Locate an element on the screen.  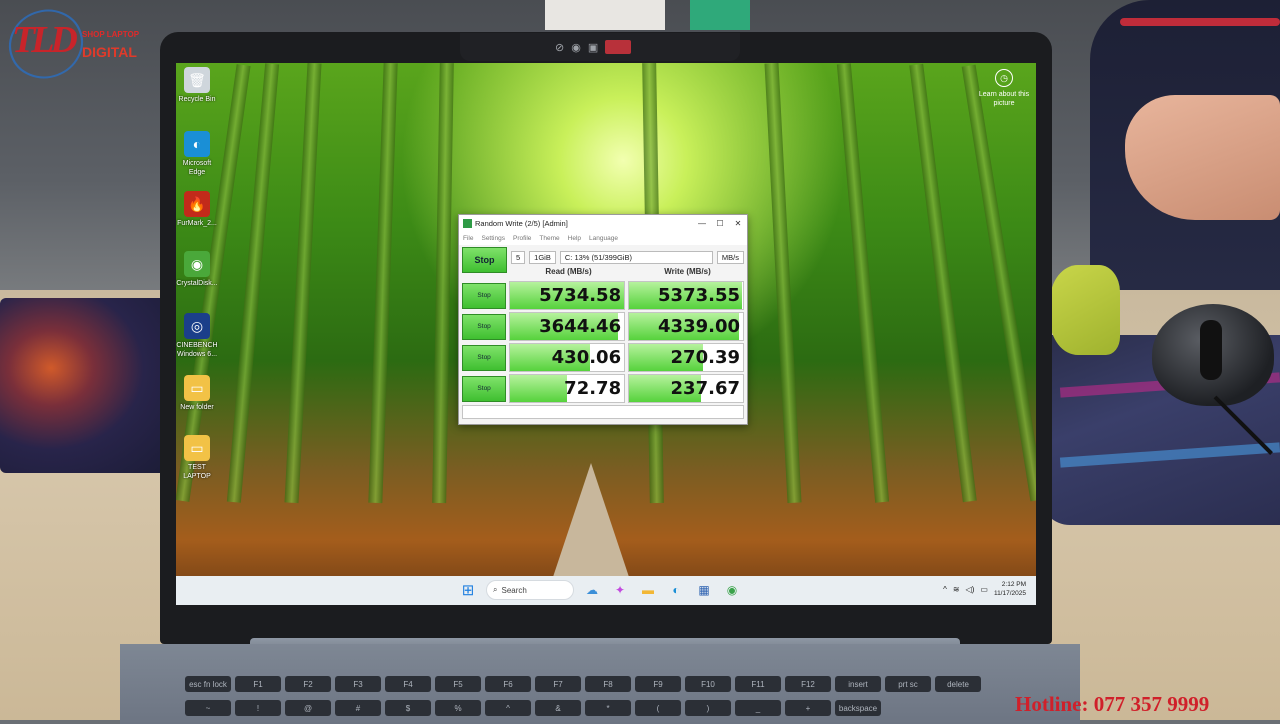
desktop-shortcut-label: Recycle Bin is located at coordinates (197, 99).